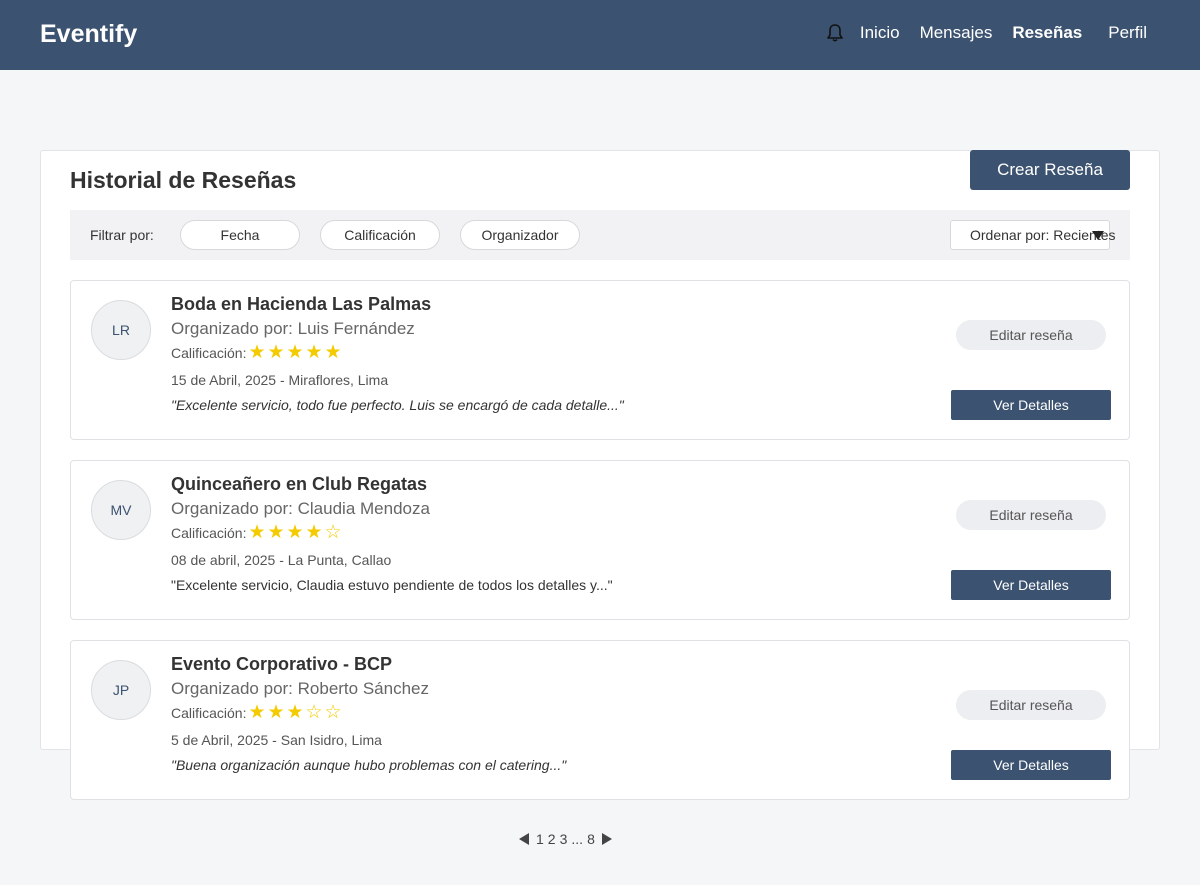  What do you see at coordinates (552, 839) in the screenshot?
I see `page-2: 2` at bounding box center [552, 839].